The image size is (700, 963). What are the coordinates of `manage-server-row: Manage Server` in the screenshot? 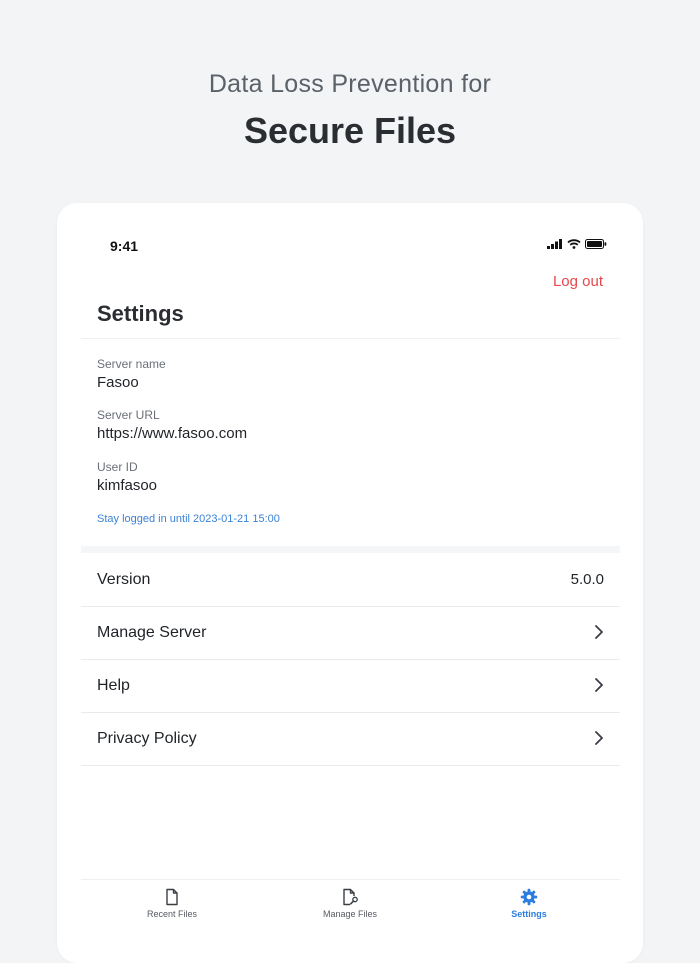 It's located at (350, 633).